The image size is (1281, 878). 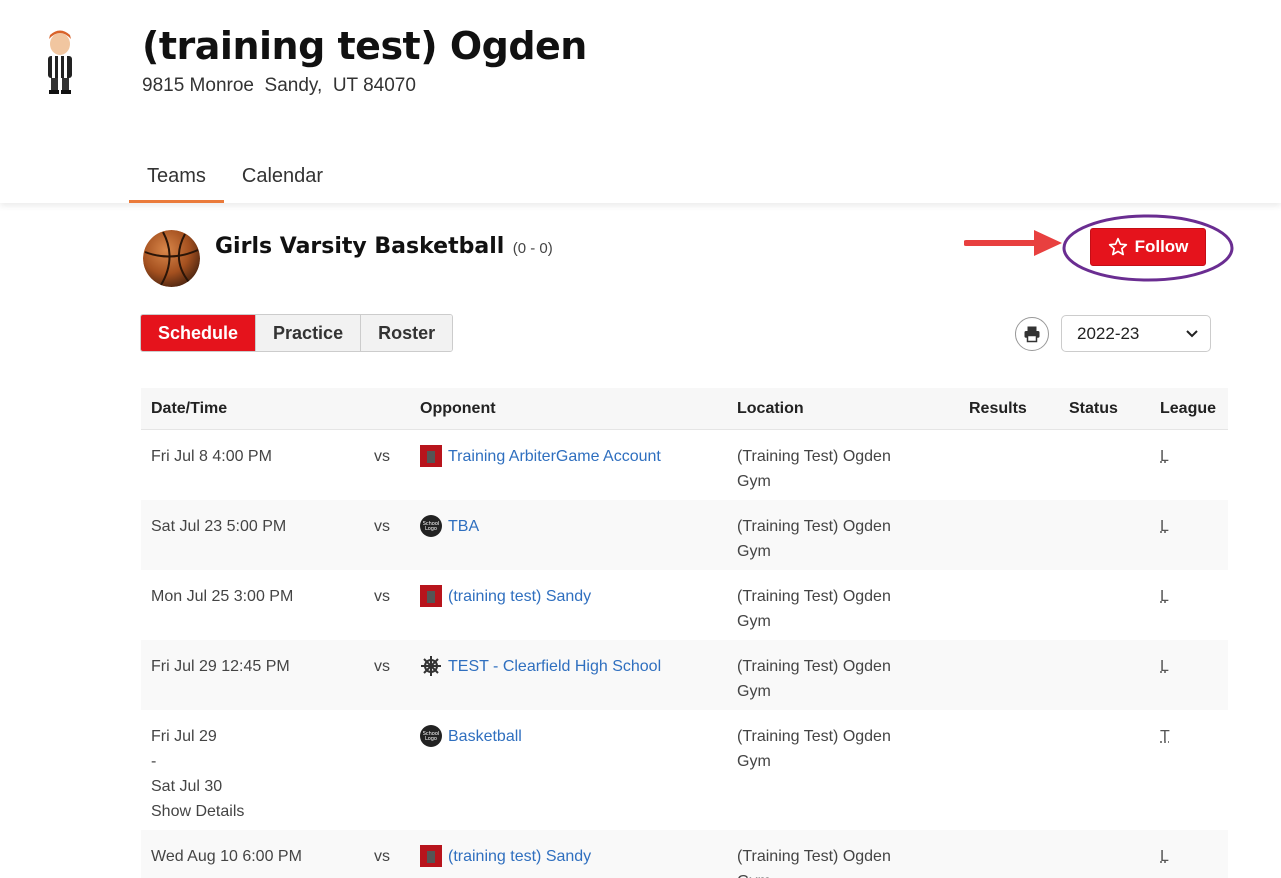 I want to click on header-location: Location, so click(x=770, y=408).